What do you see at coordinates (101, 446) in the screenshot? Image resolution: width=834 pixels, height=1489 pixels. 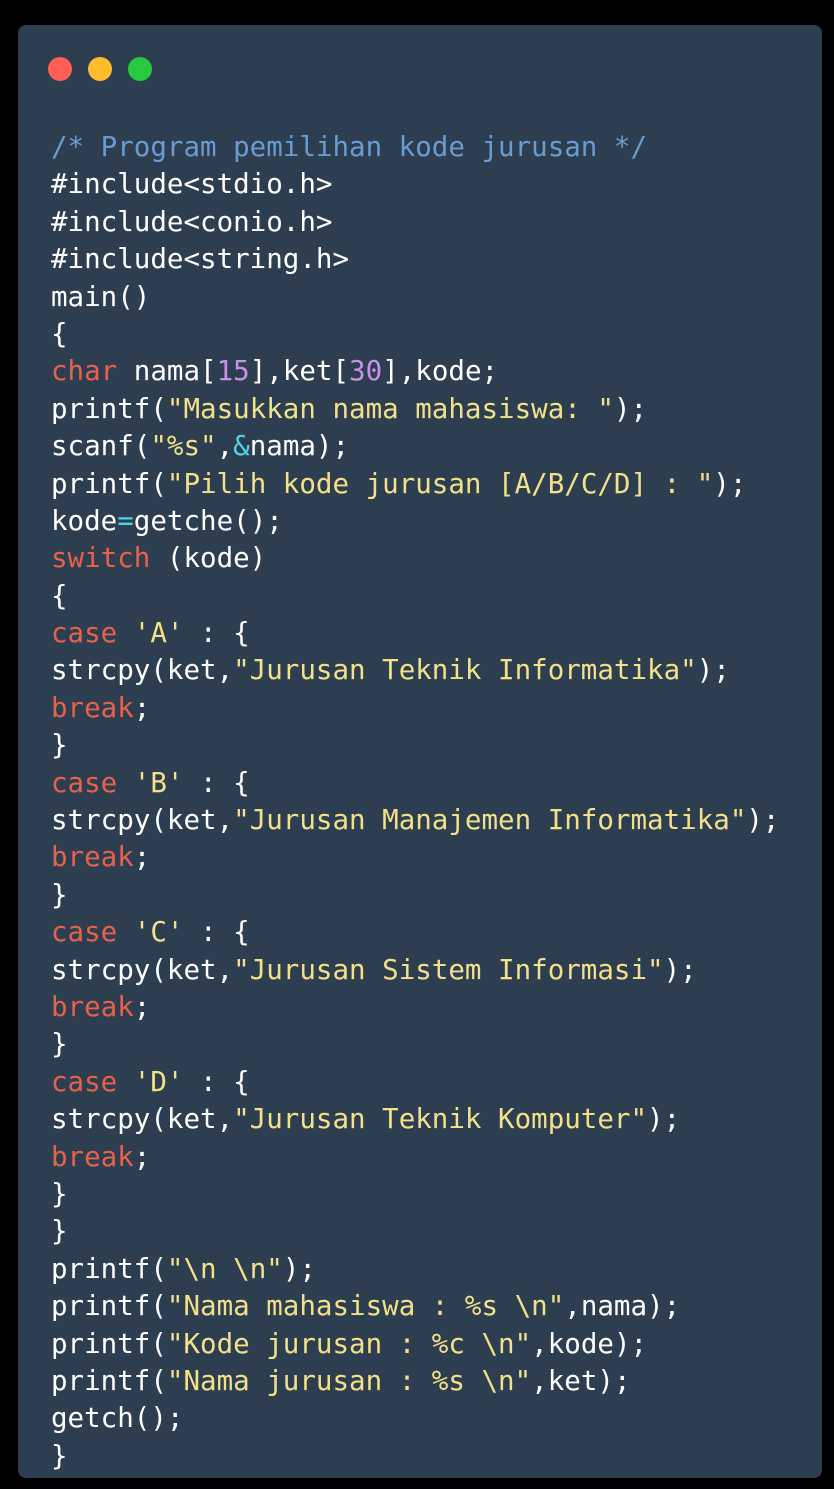 I see `code-token-plain: scanf(` at bounding box center [101, 446].